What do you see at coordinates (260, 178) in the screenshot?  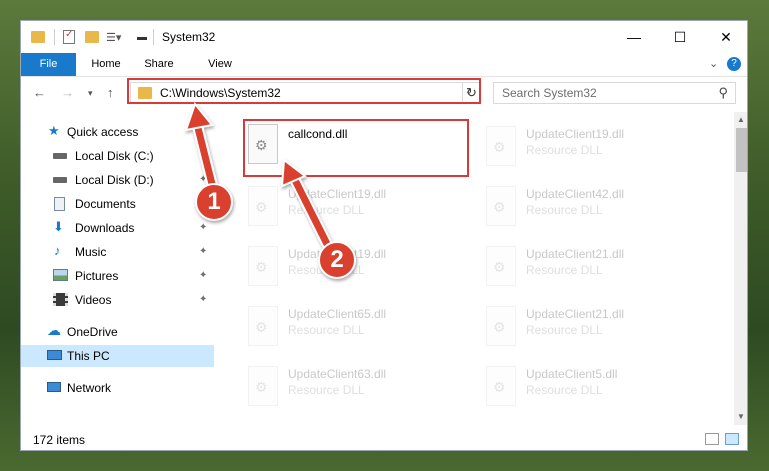 I see `annotation-arrows` at bounding box center [260, 178].